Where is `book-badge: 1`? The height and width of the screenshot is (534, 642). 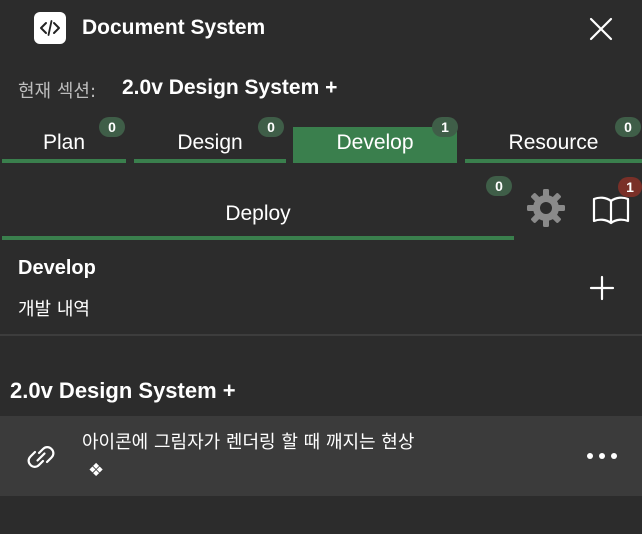
book-badge: 1 is located at coordinates (630, 187).